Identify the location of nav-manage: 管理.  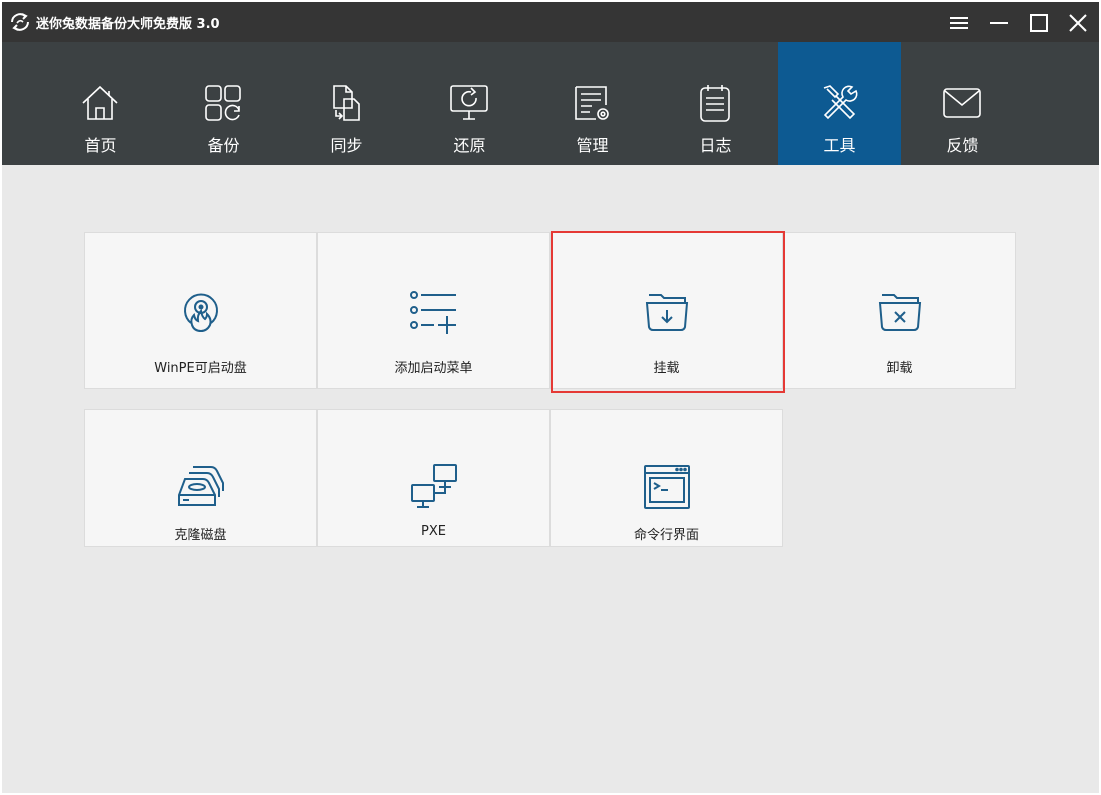
(592, 103).